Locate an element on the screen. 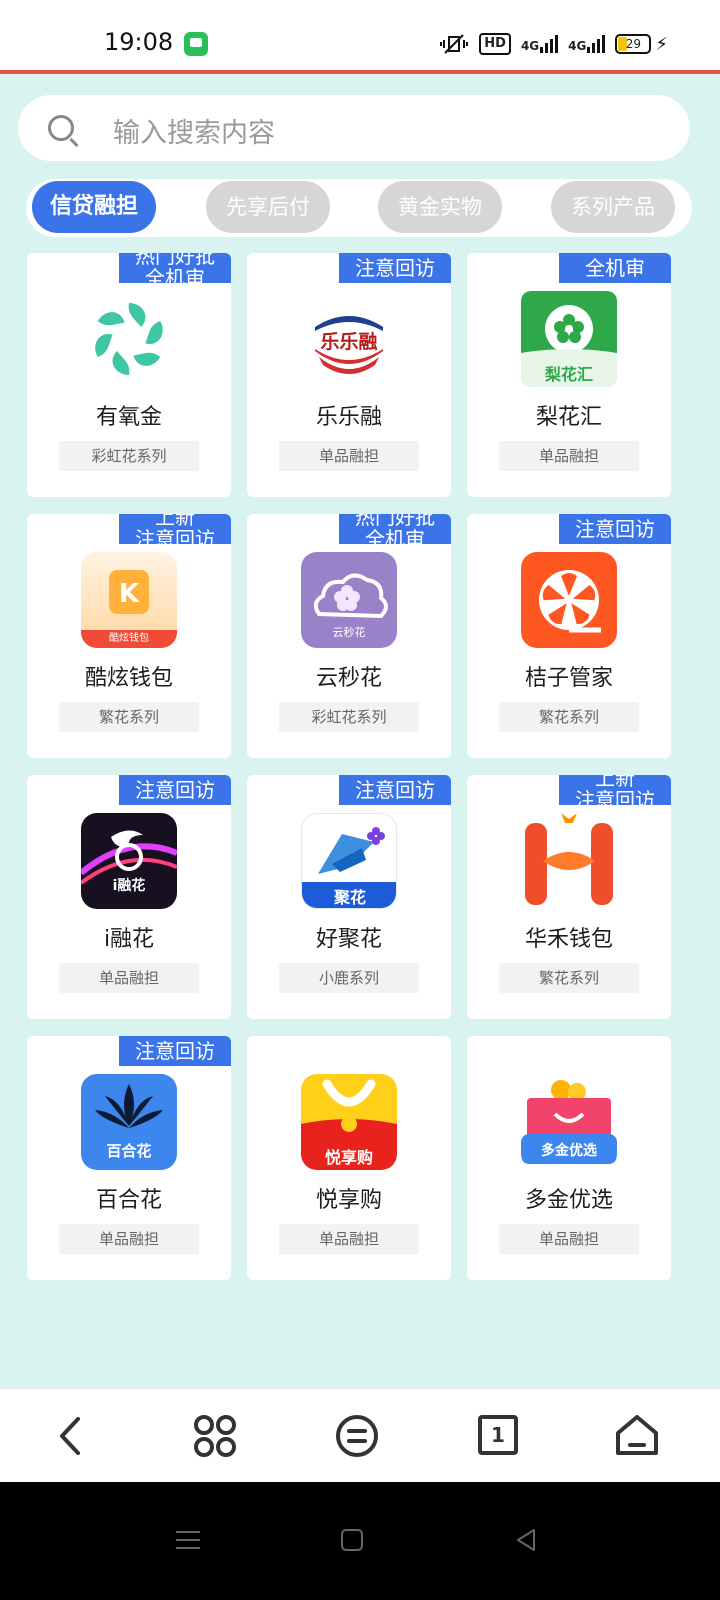  tabs-button: 1 is located at coordinates (499, 1436).